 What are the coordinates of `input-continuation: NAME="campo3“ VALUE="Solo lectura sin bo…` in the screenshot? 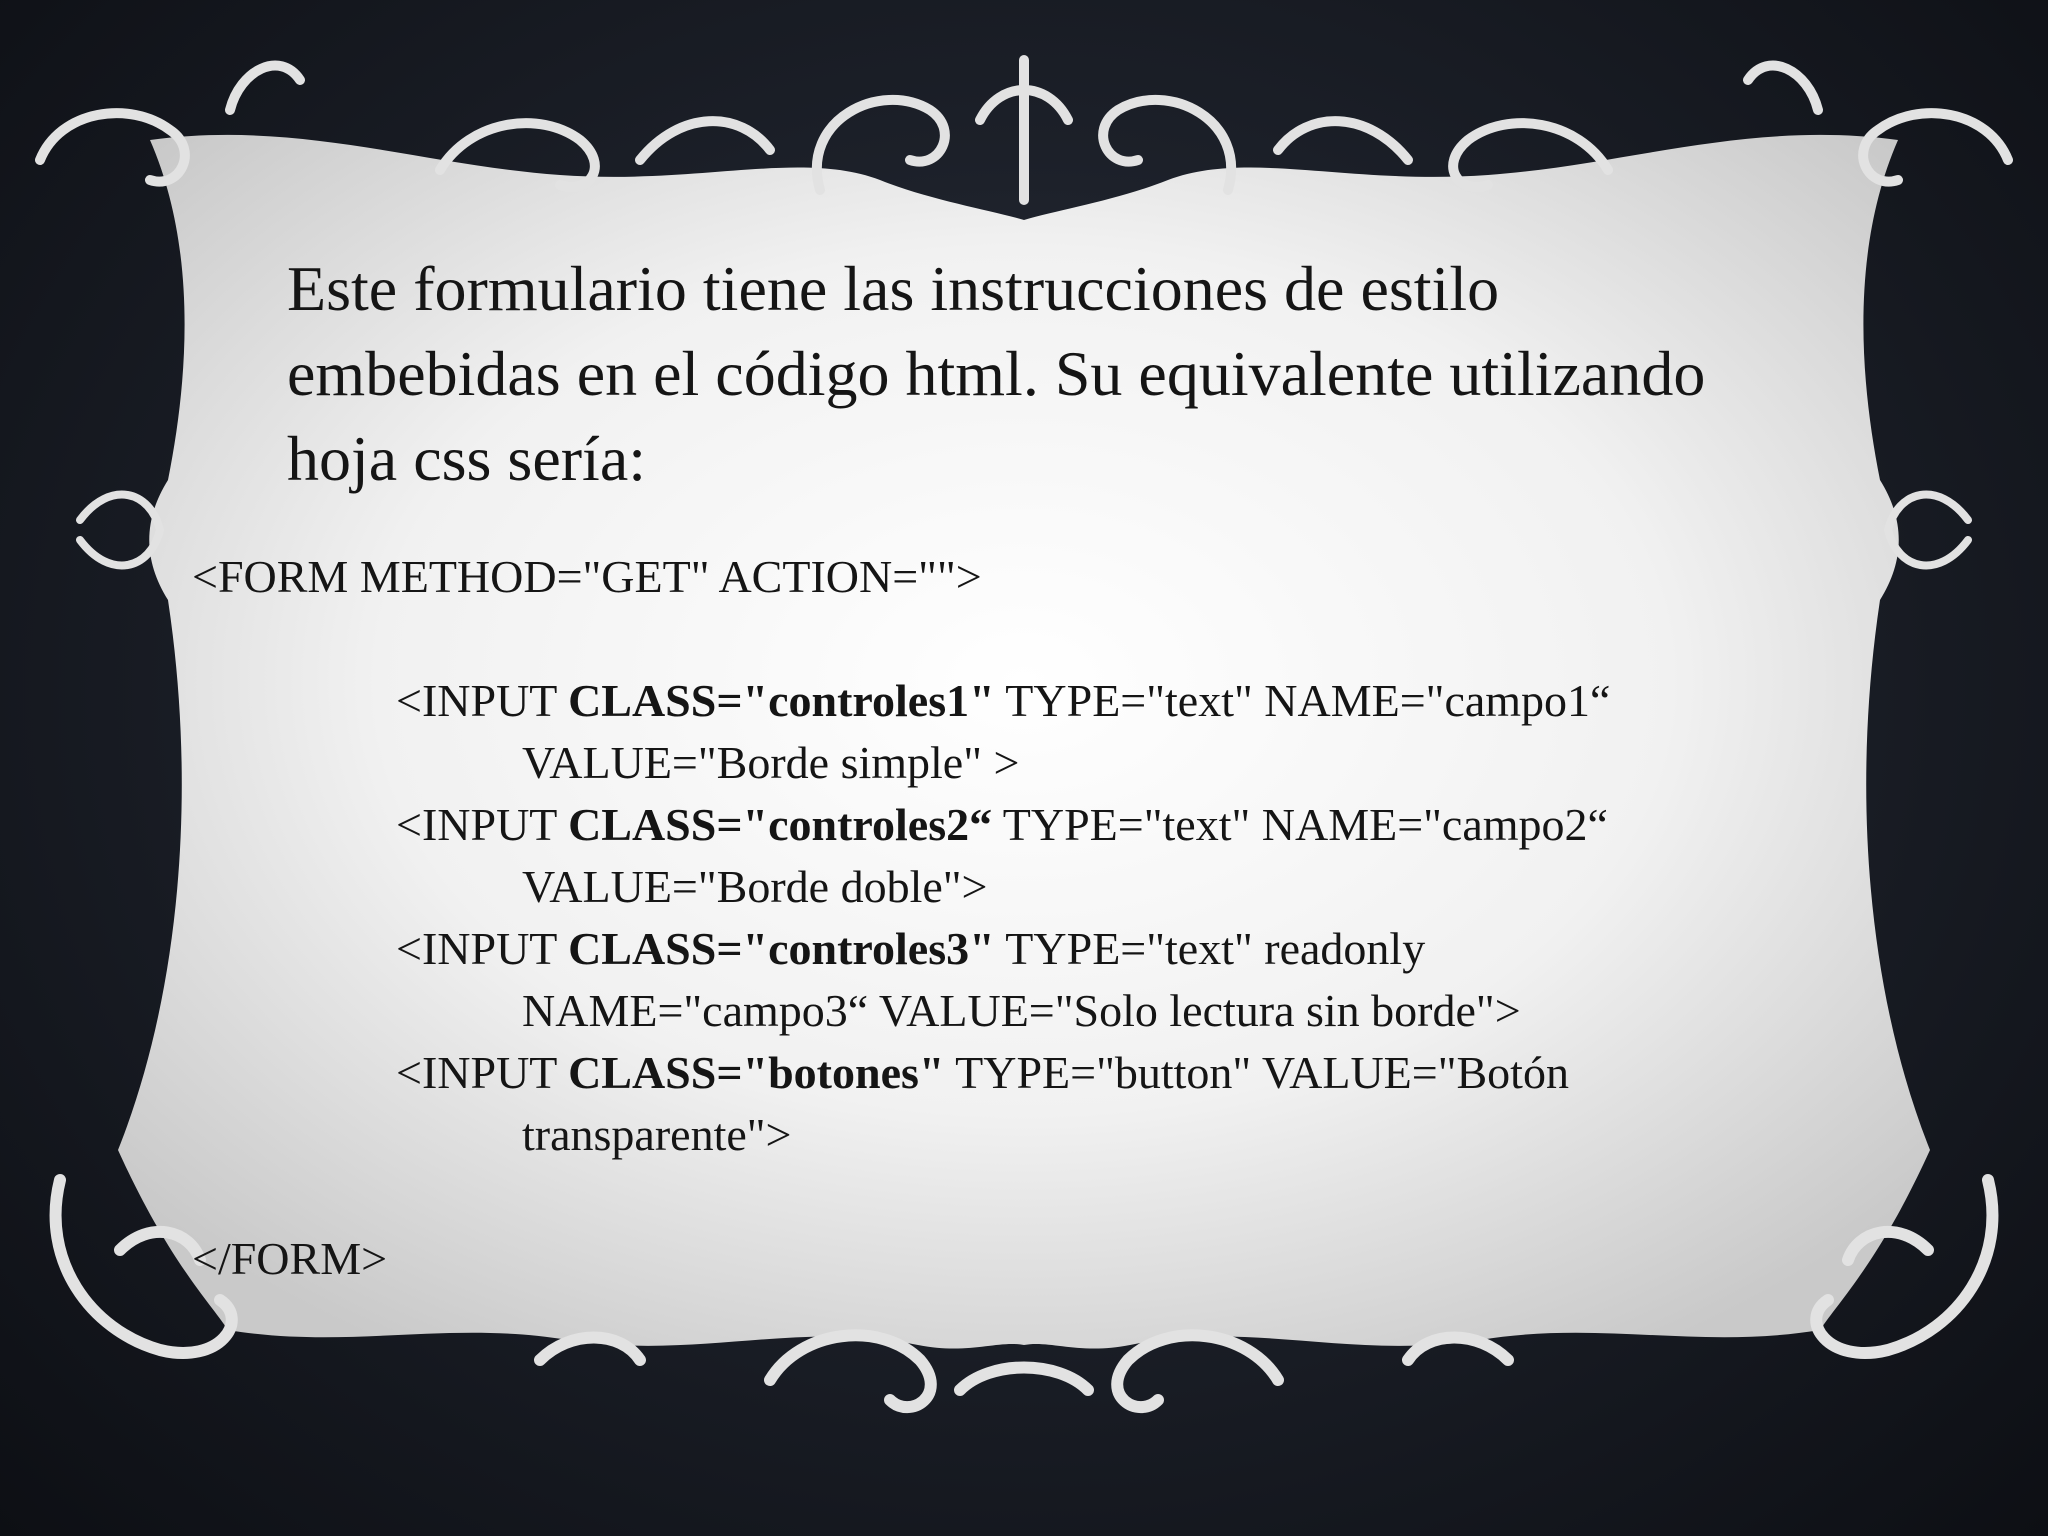 It's located at (1021, 1010).